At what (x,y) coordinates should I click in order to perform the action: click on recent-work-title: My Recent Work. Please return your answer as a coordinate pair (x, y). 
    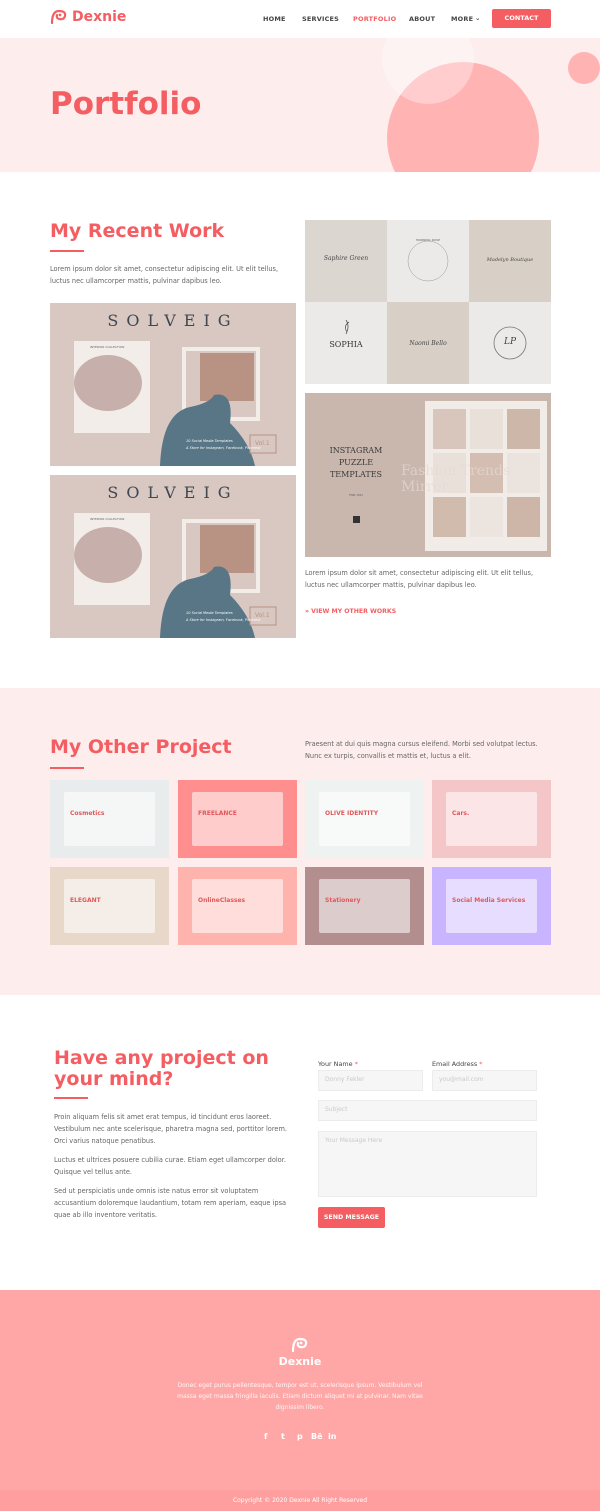
    Looking at the image, I should click on (137, 231).